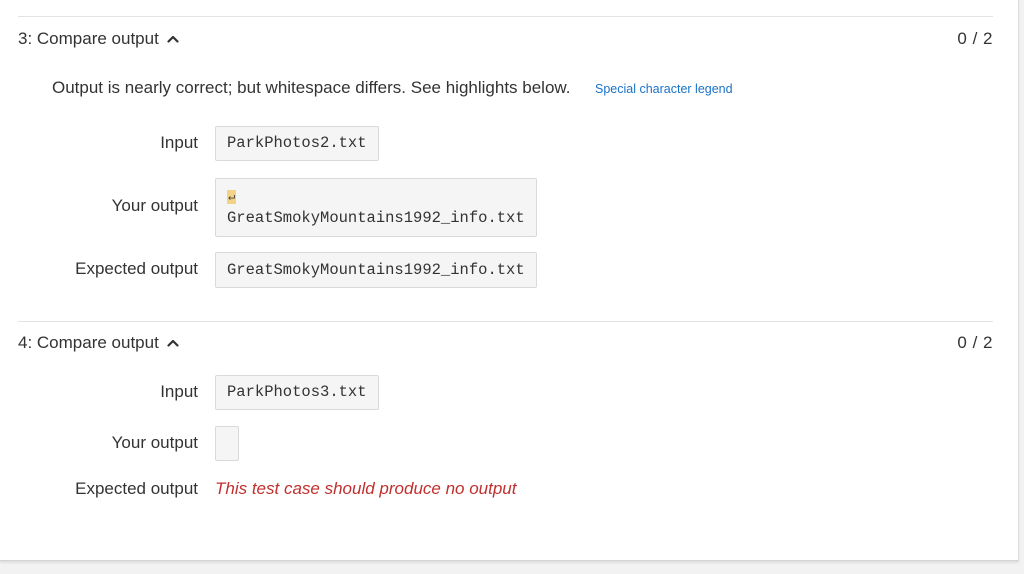 The width and height of the screenshot is (1024, 574). What do you see at coordinates (136, 488) in the screenshot?
I see `section-4-expected-label: Expected output` at bounding box center [136, 488].